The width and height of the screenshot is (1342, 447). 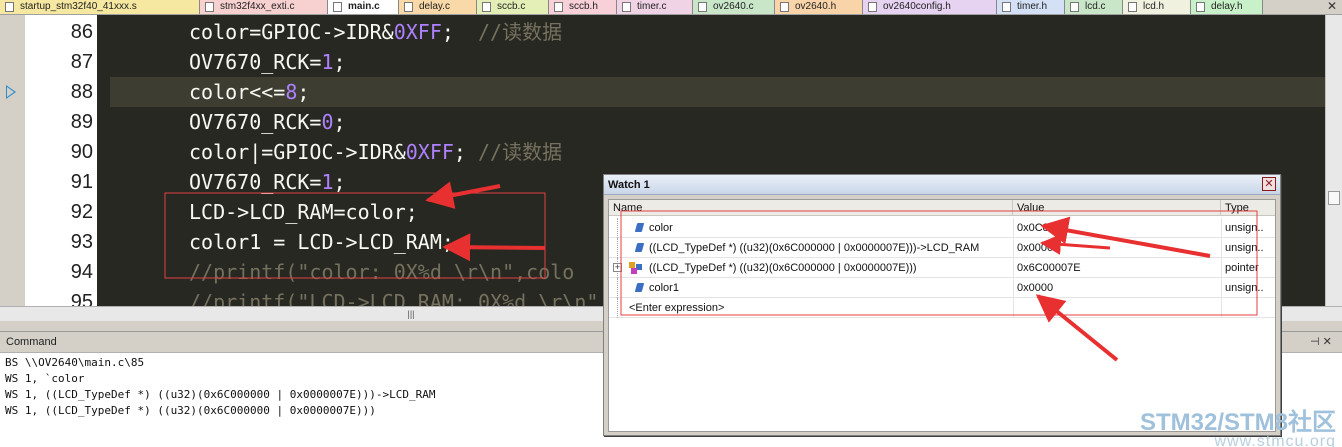 I want to click on watch-type: unsign.., so click(x=1248, y=288).